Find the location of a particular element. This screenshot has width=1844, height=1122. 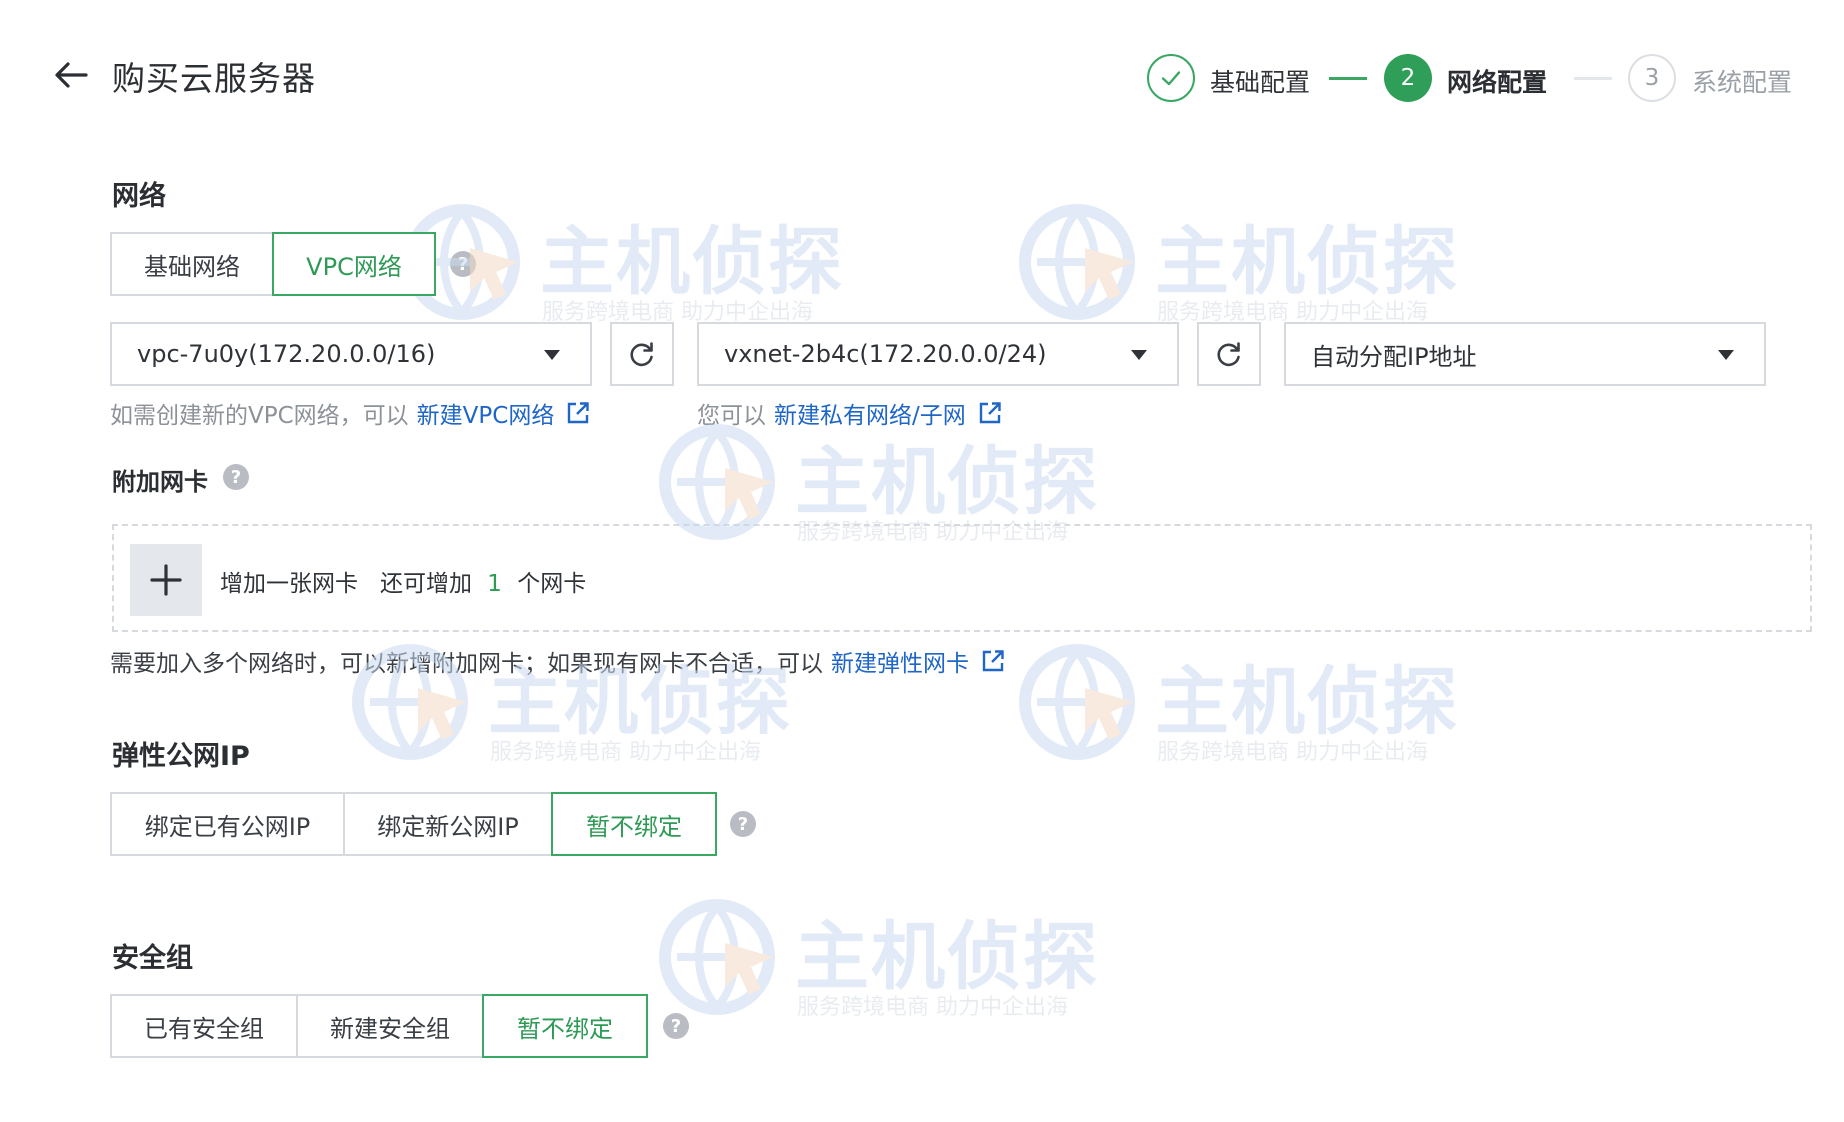

eip-section-title: 弹性公网IP is located at coordinates (181, 756).